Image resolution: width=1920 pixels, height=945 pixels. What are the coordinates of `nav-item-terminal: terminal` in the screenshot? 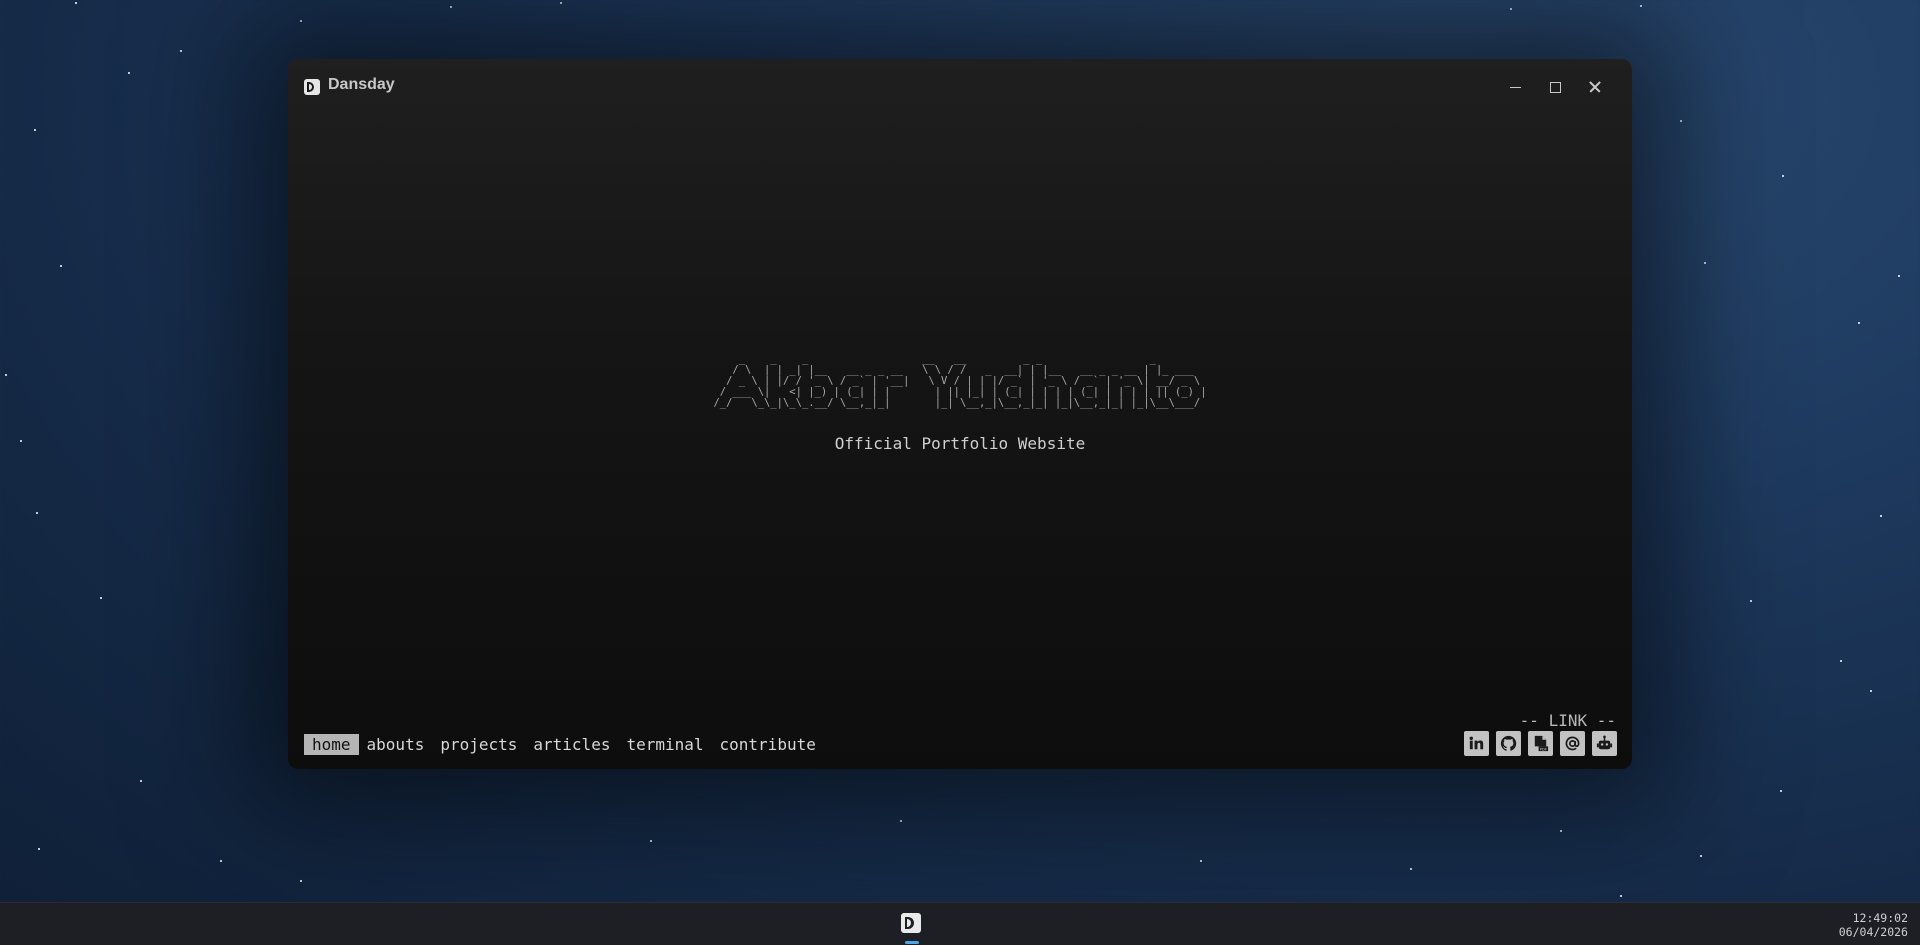 It's located at (668, 744).